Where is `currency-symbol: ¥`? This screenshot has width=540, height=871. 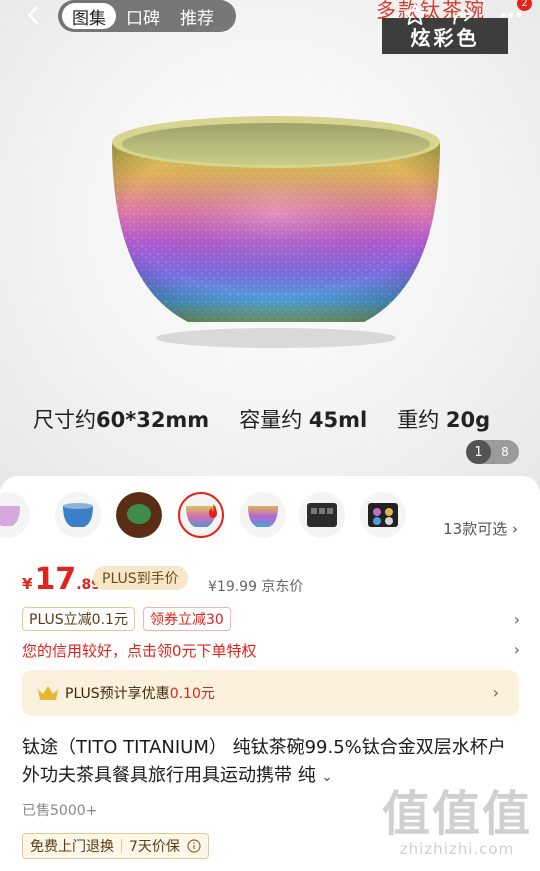 currency-symbol: ¥ is located at coordinates (27, 584).